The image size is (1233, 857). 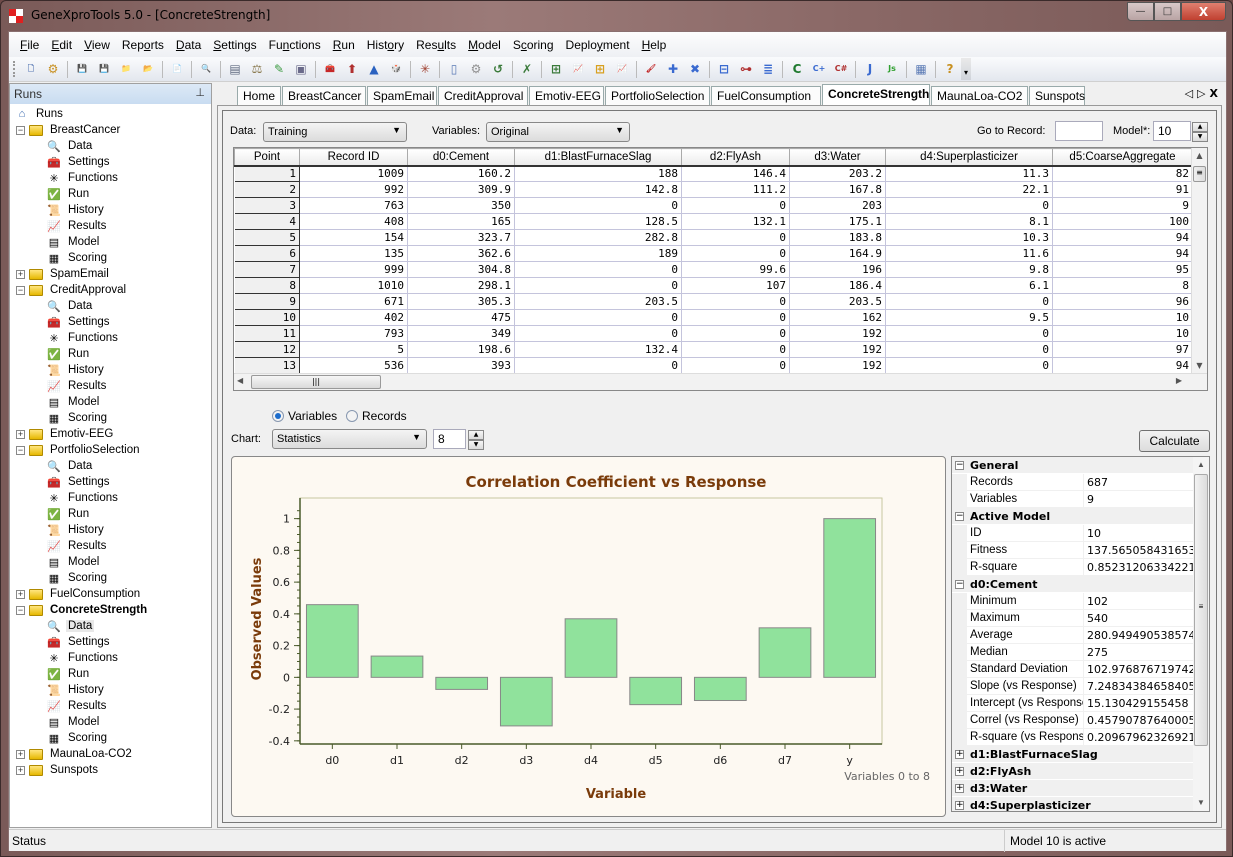 What do you see at coordinates (735, 173) in the screenshot?
I see `table-cell: 146.4` at bounding box center [735, 173].